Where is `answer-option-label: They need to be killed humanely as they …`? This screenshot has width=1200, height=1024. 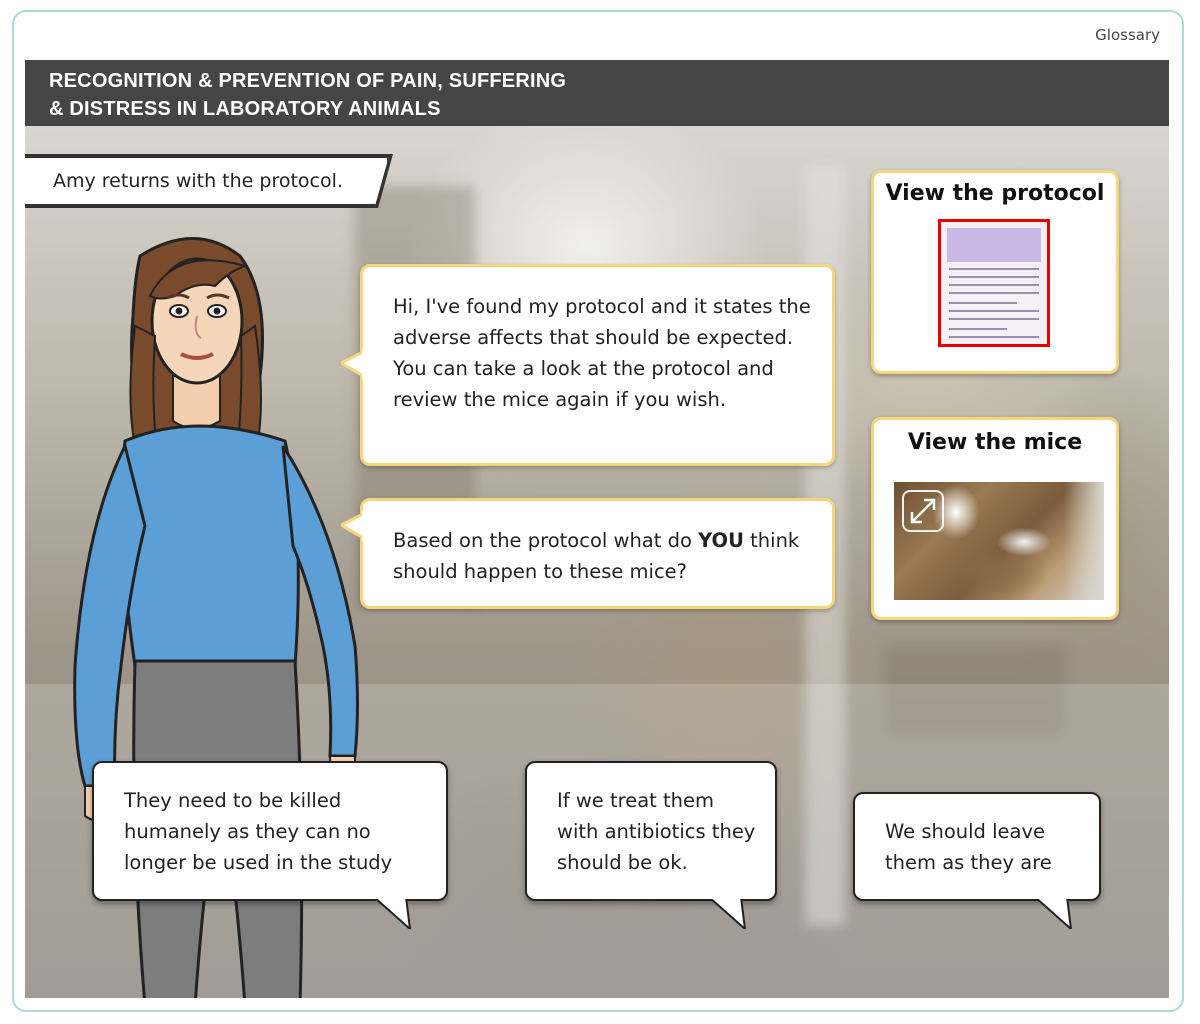
answer-option-label: They need to be killed humanely as they … is located at coordinates (258, 831).